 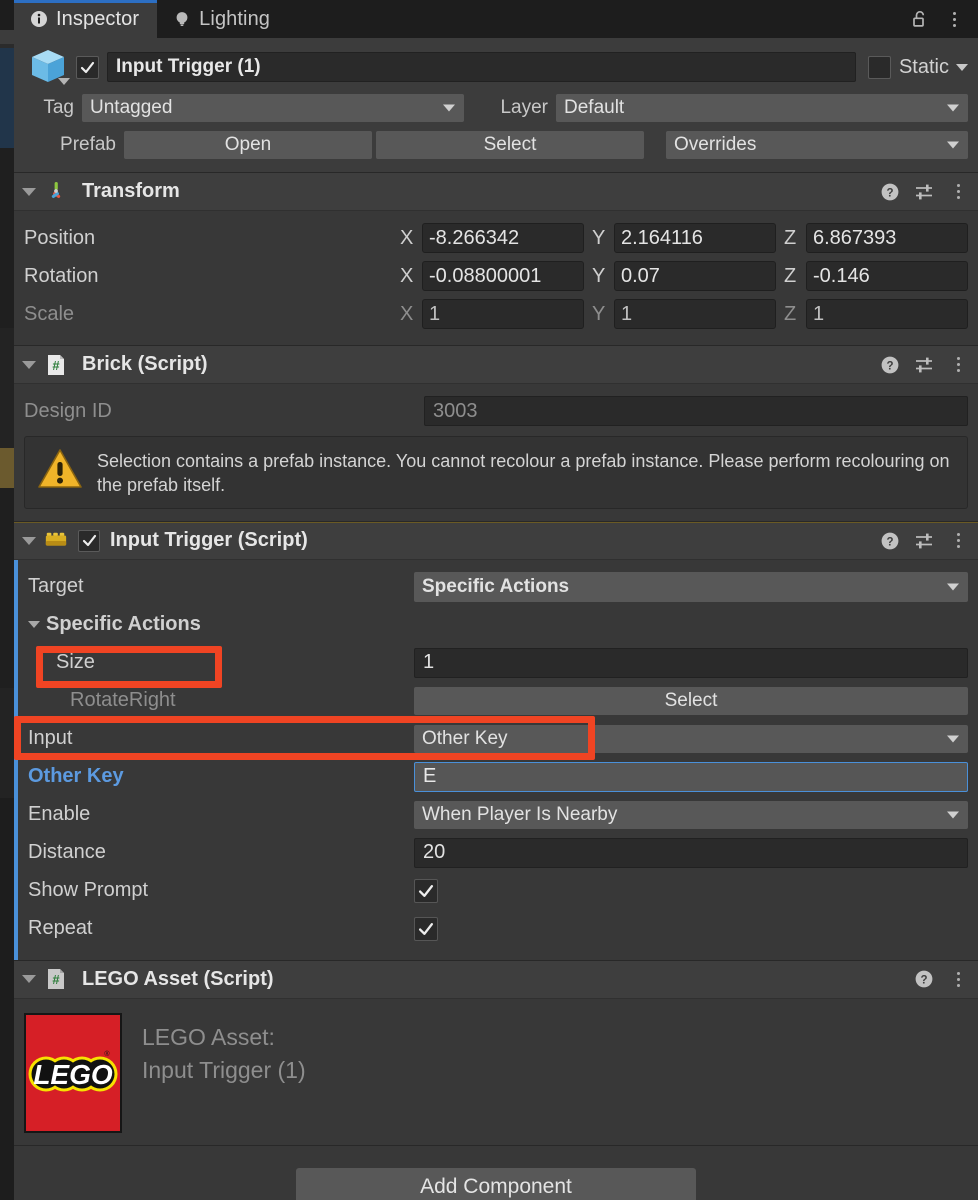 What do you see at coordinates (68, 410) in the screenshot?
I see `design-id-label: Design ID` at bounding box center [68, 410].